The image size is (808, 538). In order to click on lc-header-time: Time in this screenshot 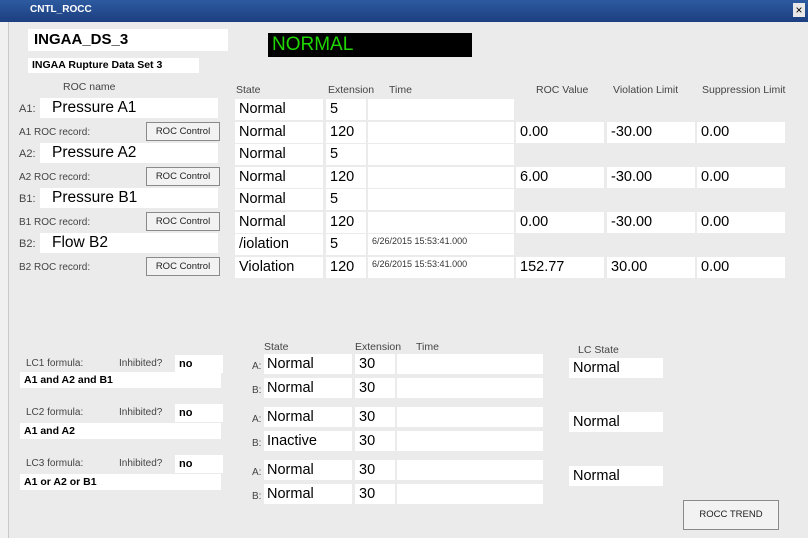, I will do `click(427, 347)`.